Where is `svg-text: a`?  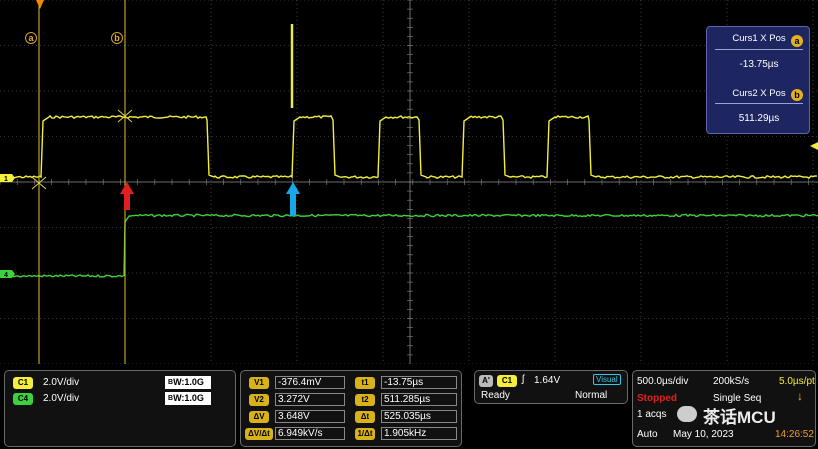
svg-text: a is located at coordinates (31, 38).